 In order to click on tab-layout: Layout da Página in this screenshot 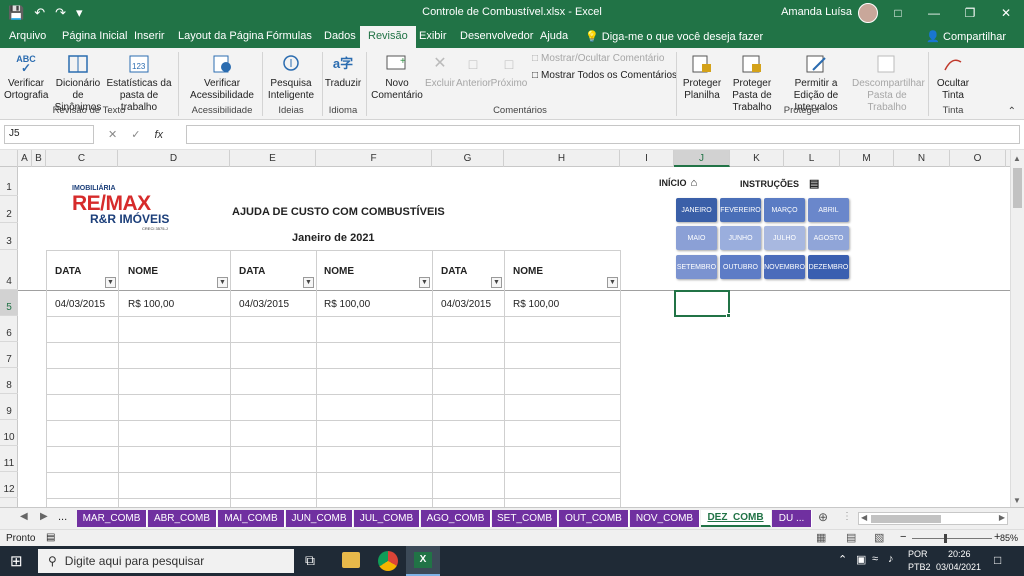, I will do `click(221, 36)`.